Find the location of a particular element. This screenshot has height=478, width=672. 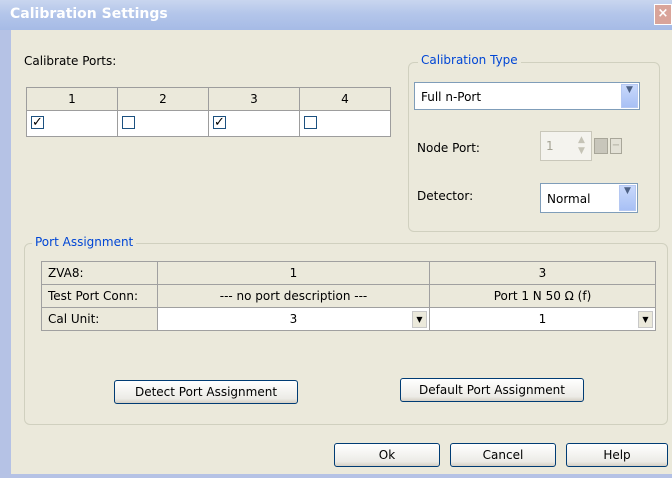

detect-port-assignment-button: Detect Port Assignment is located at coordinates (206, 392).